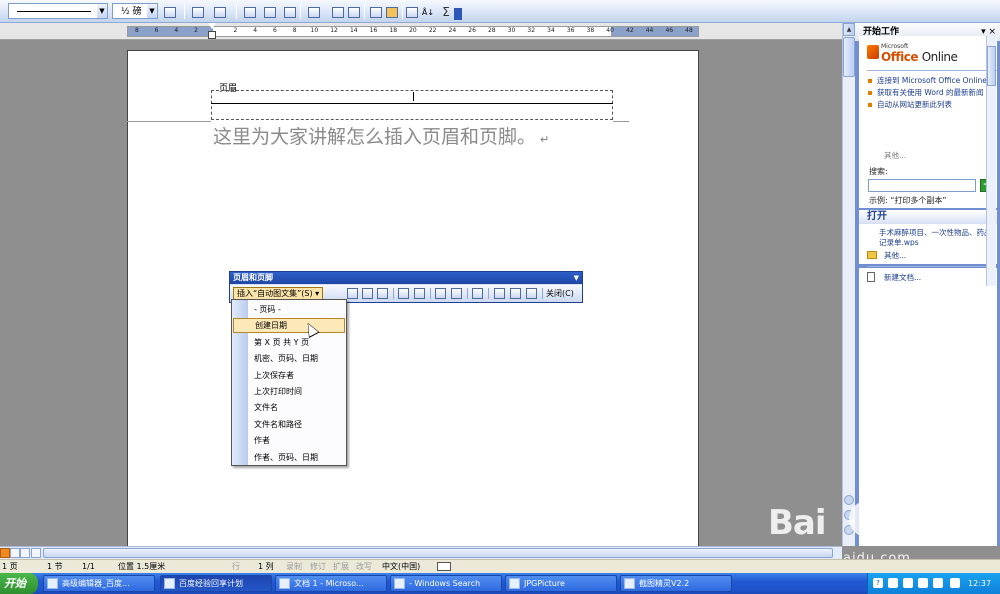  What do you see at coordinates (198, 12) in the screenshot?
I see `border-icon` at bounding box center [198, 12].